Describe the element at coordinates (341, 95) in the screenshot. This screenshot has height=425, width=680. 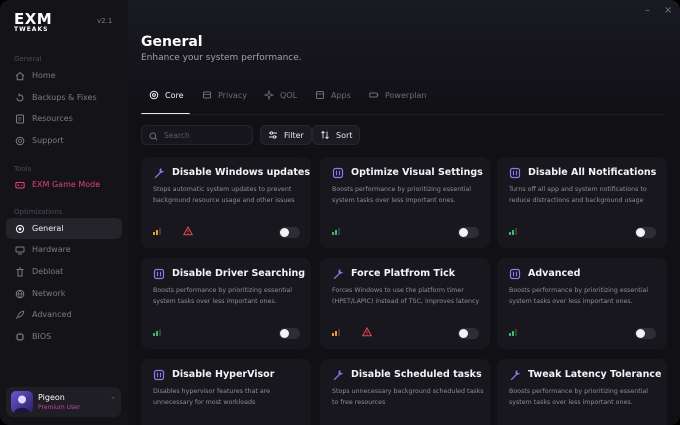
I see `tab-label: Apps` at that location.